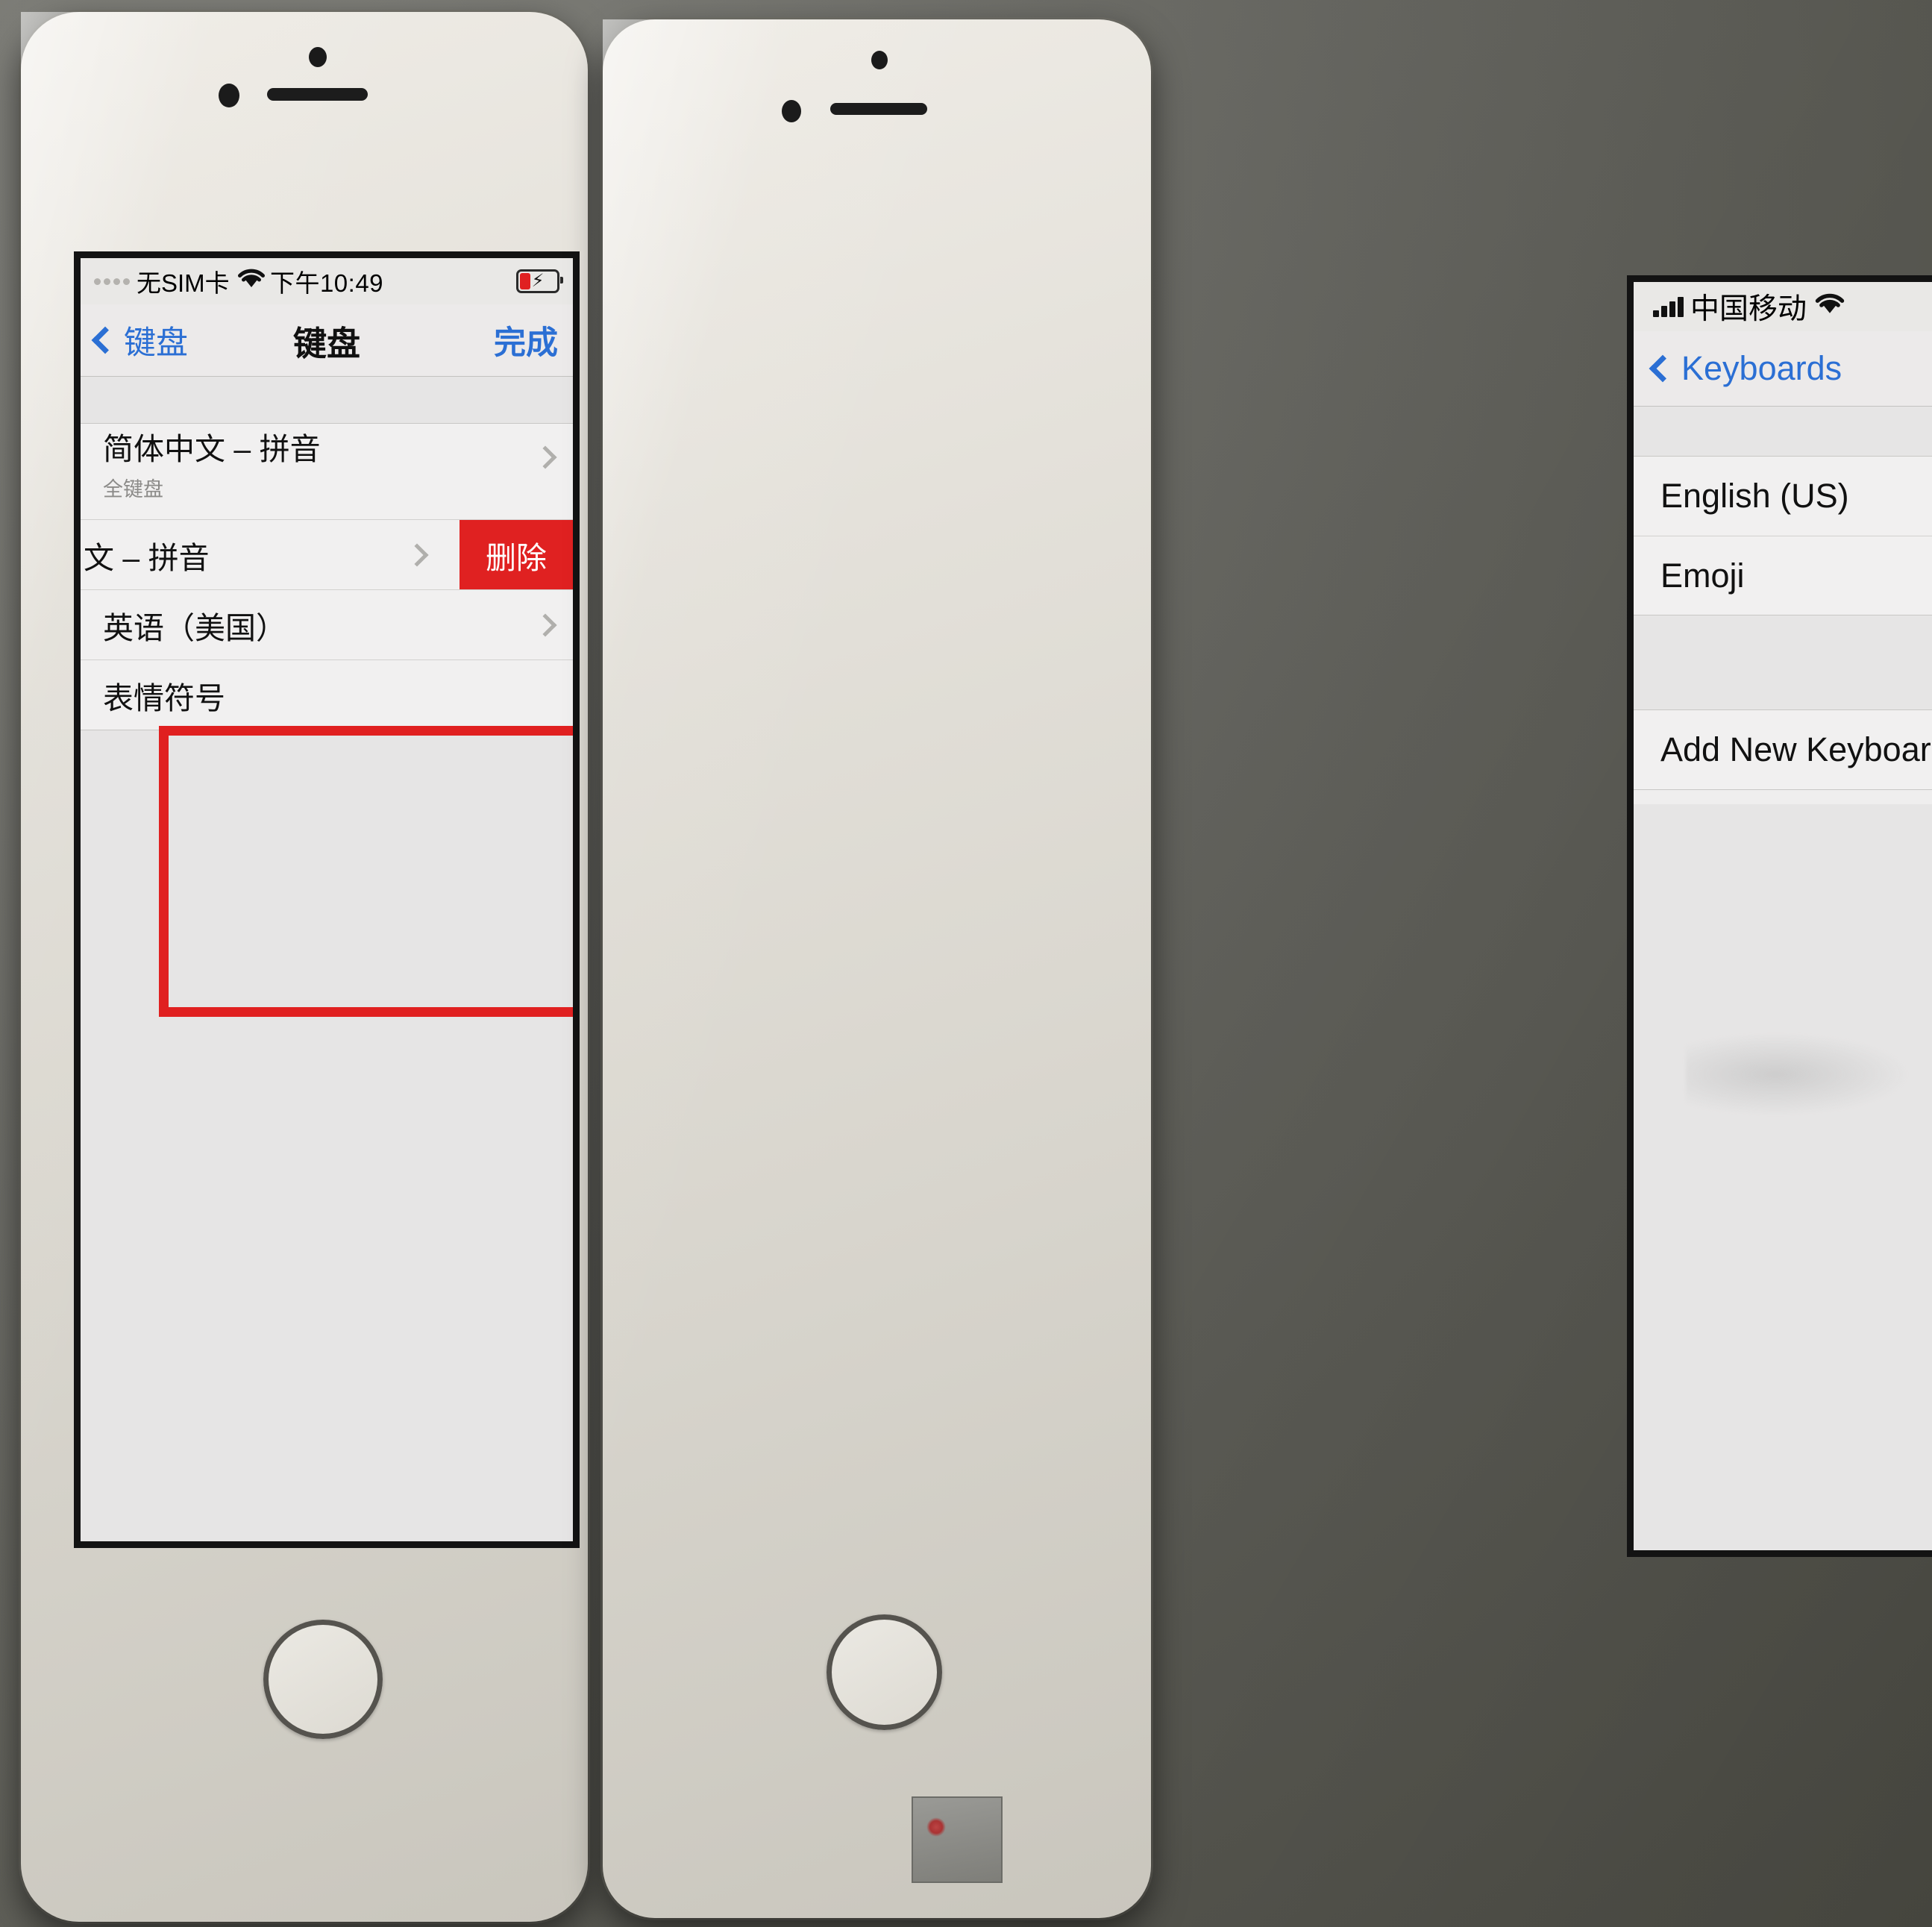  I want to click on keyboards-group: English (US) Emoji, so click(1783, 535).